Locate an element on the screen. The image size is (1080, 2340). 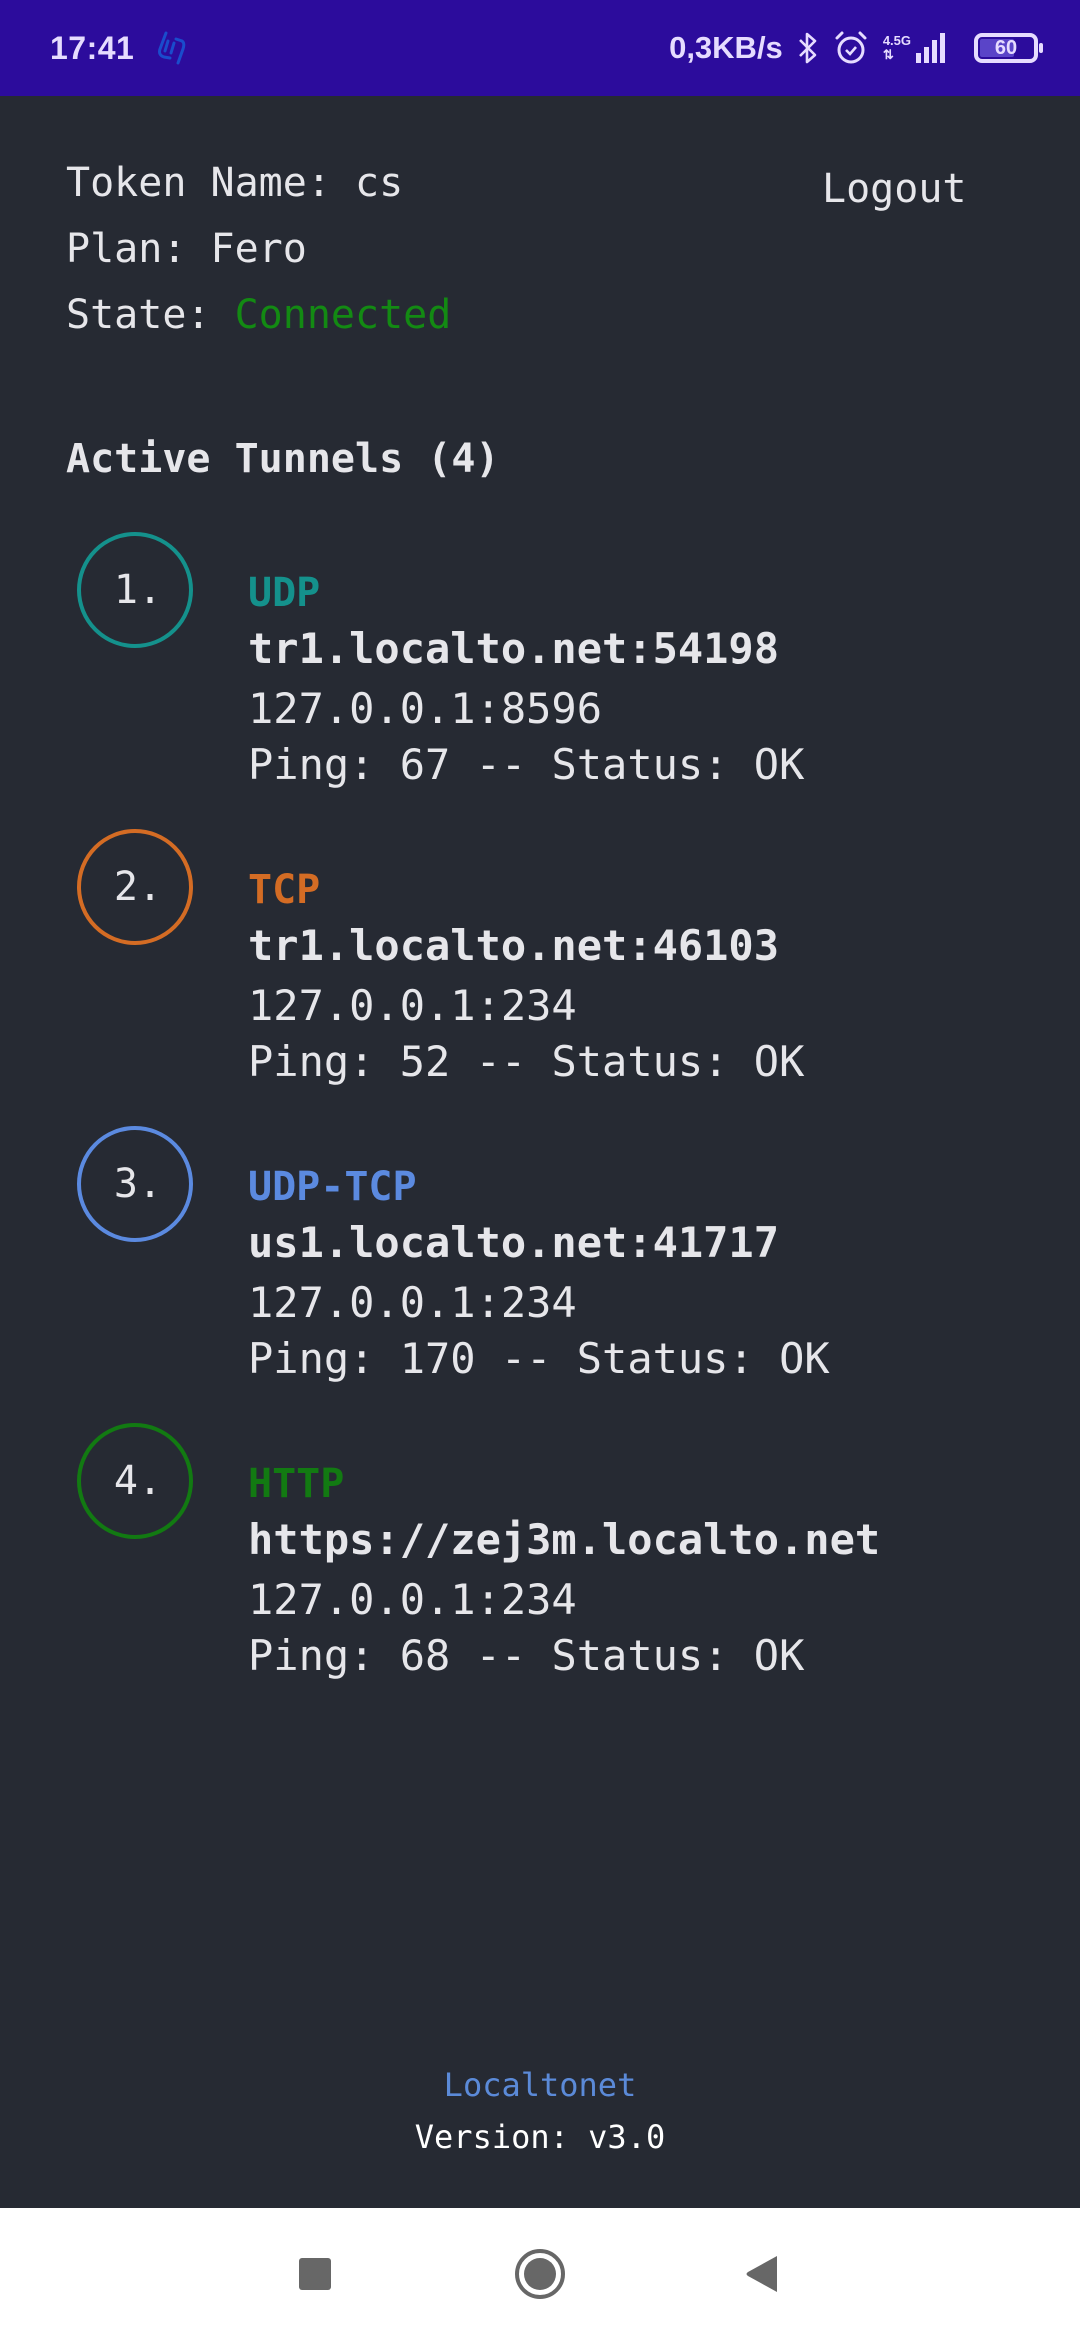
mobile-network-icon: 4.5G ⇅ is located at coordinates (915, 48).